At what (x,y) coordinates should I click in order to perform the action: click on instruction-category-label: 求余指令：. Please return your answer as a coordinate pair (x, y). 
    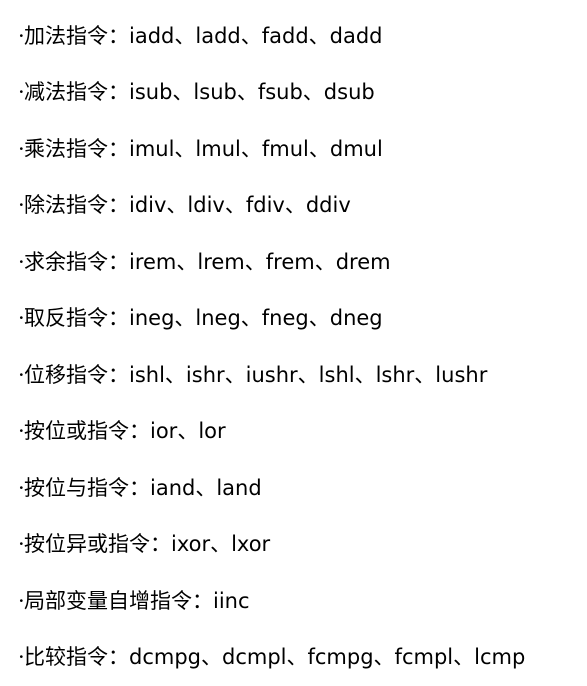
    Looking at the image, I should click on (76, 262).